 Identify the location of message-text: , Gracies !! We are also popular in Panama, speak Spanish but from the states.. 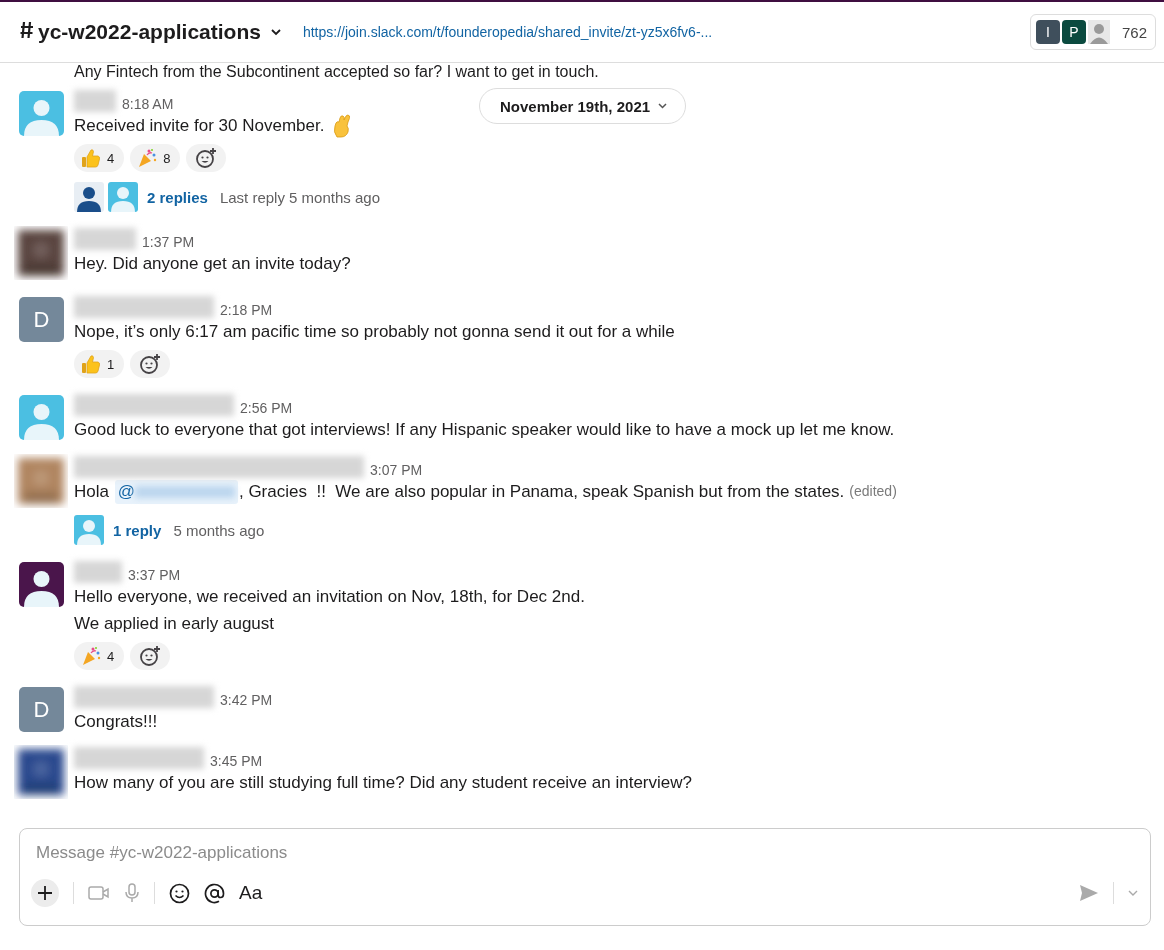
(541, 492).